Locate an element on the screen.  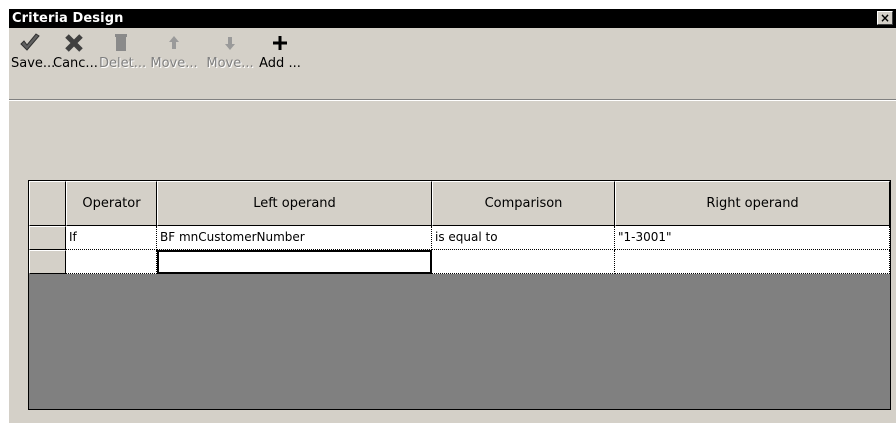
cell-operator: If is located at coordinates (111, 238).